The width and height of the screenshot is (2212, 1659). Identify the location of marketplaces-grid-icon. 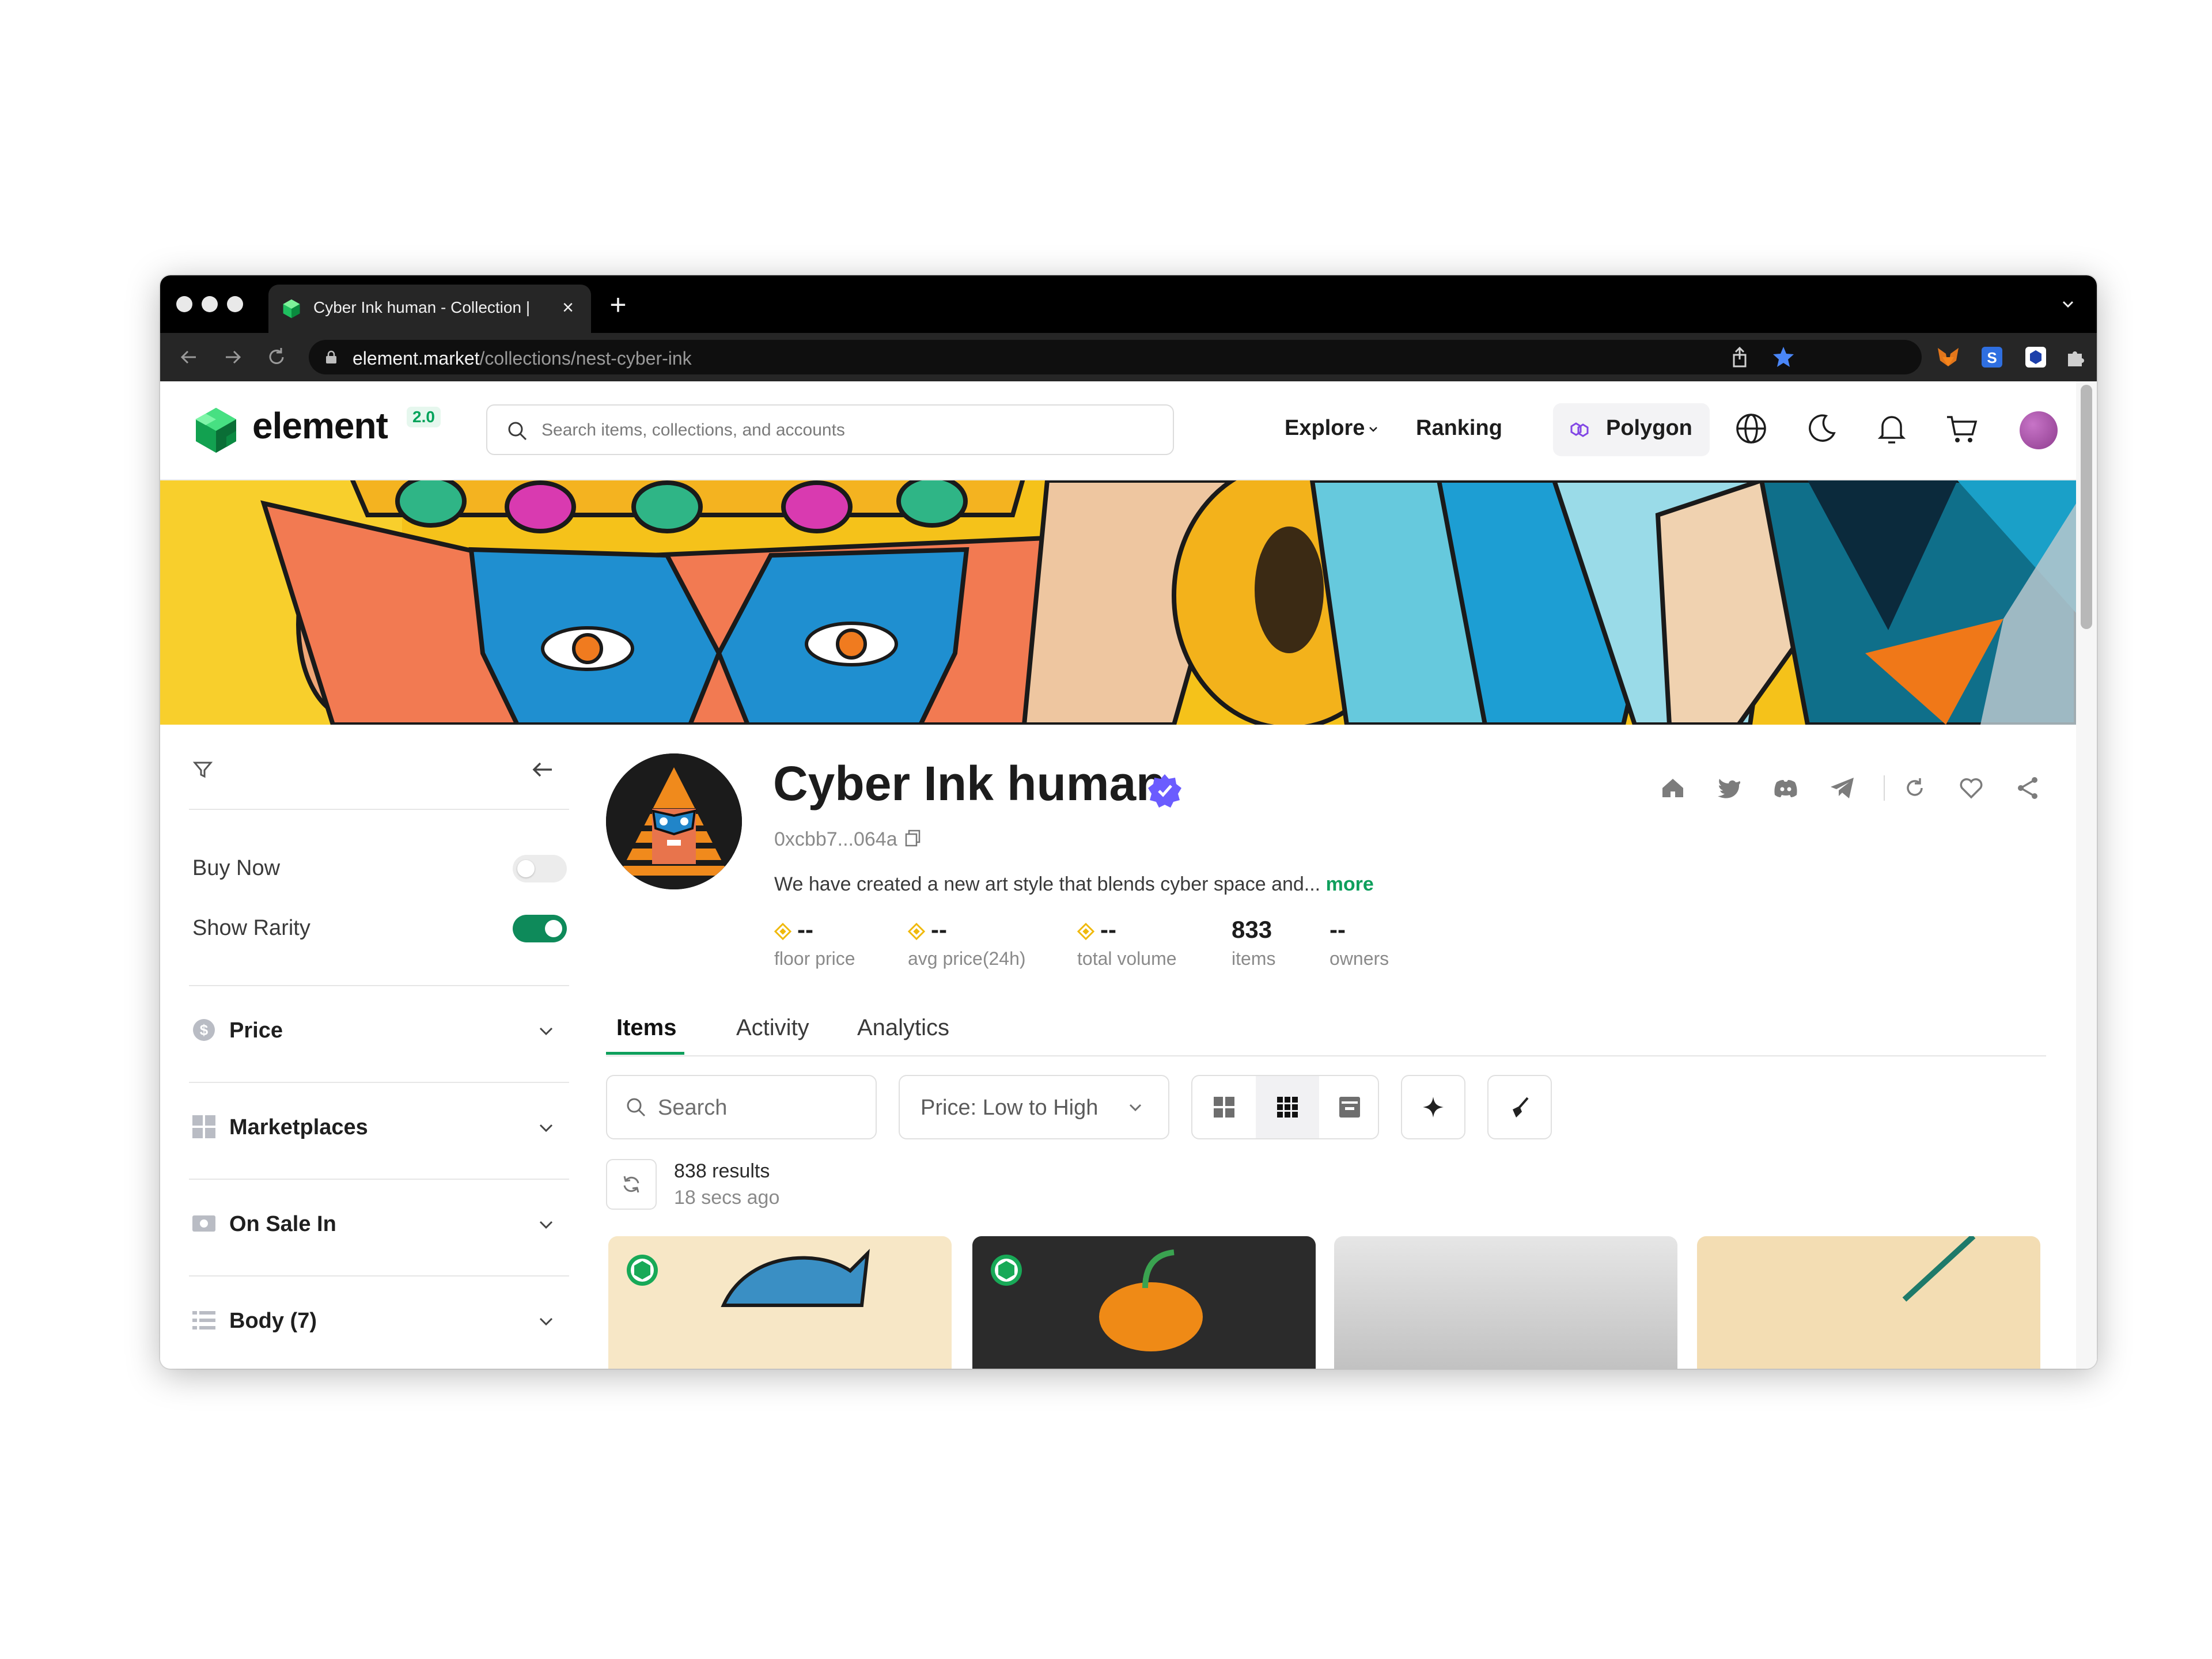
(203, 1126).